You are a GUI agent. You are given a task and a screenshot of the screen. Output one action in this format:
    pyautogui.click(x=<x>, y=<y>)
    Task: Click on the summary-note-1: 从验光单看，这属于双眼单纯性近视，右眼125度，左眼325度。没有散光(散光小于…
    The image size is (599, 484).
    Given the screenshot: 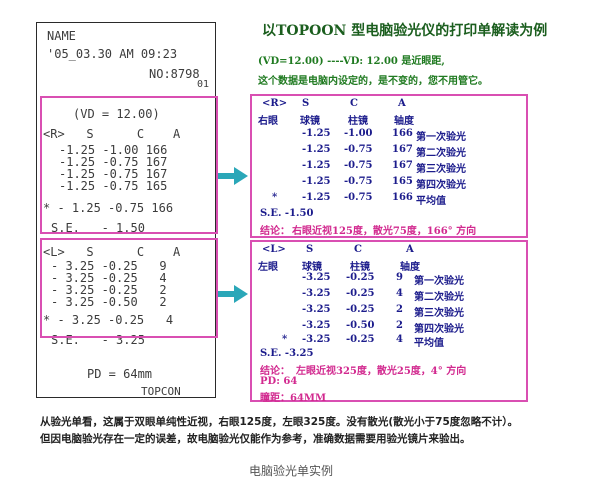 What is the action you would take?
    pyautogui.click(x=279, y=422)
    